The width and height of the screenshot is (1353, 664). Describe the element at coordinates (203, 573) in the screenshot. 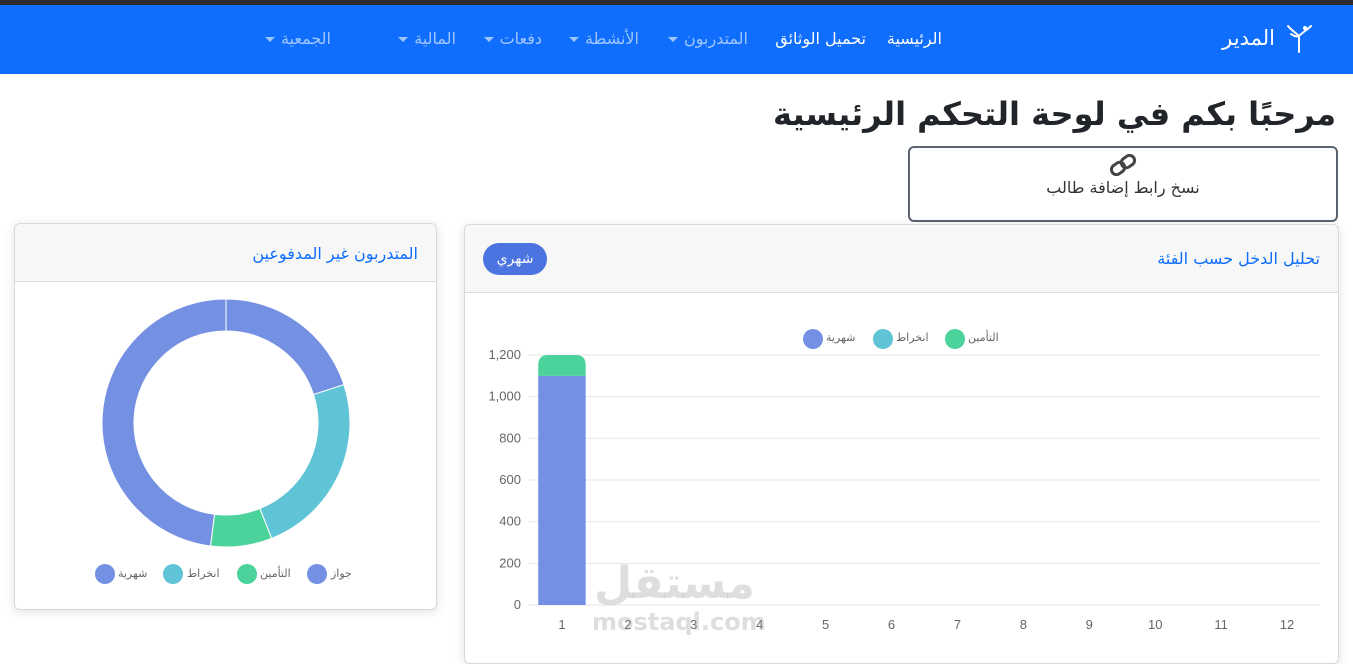

I see `legend-label-registration: انخراط` at that location.